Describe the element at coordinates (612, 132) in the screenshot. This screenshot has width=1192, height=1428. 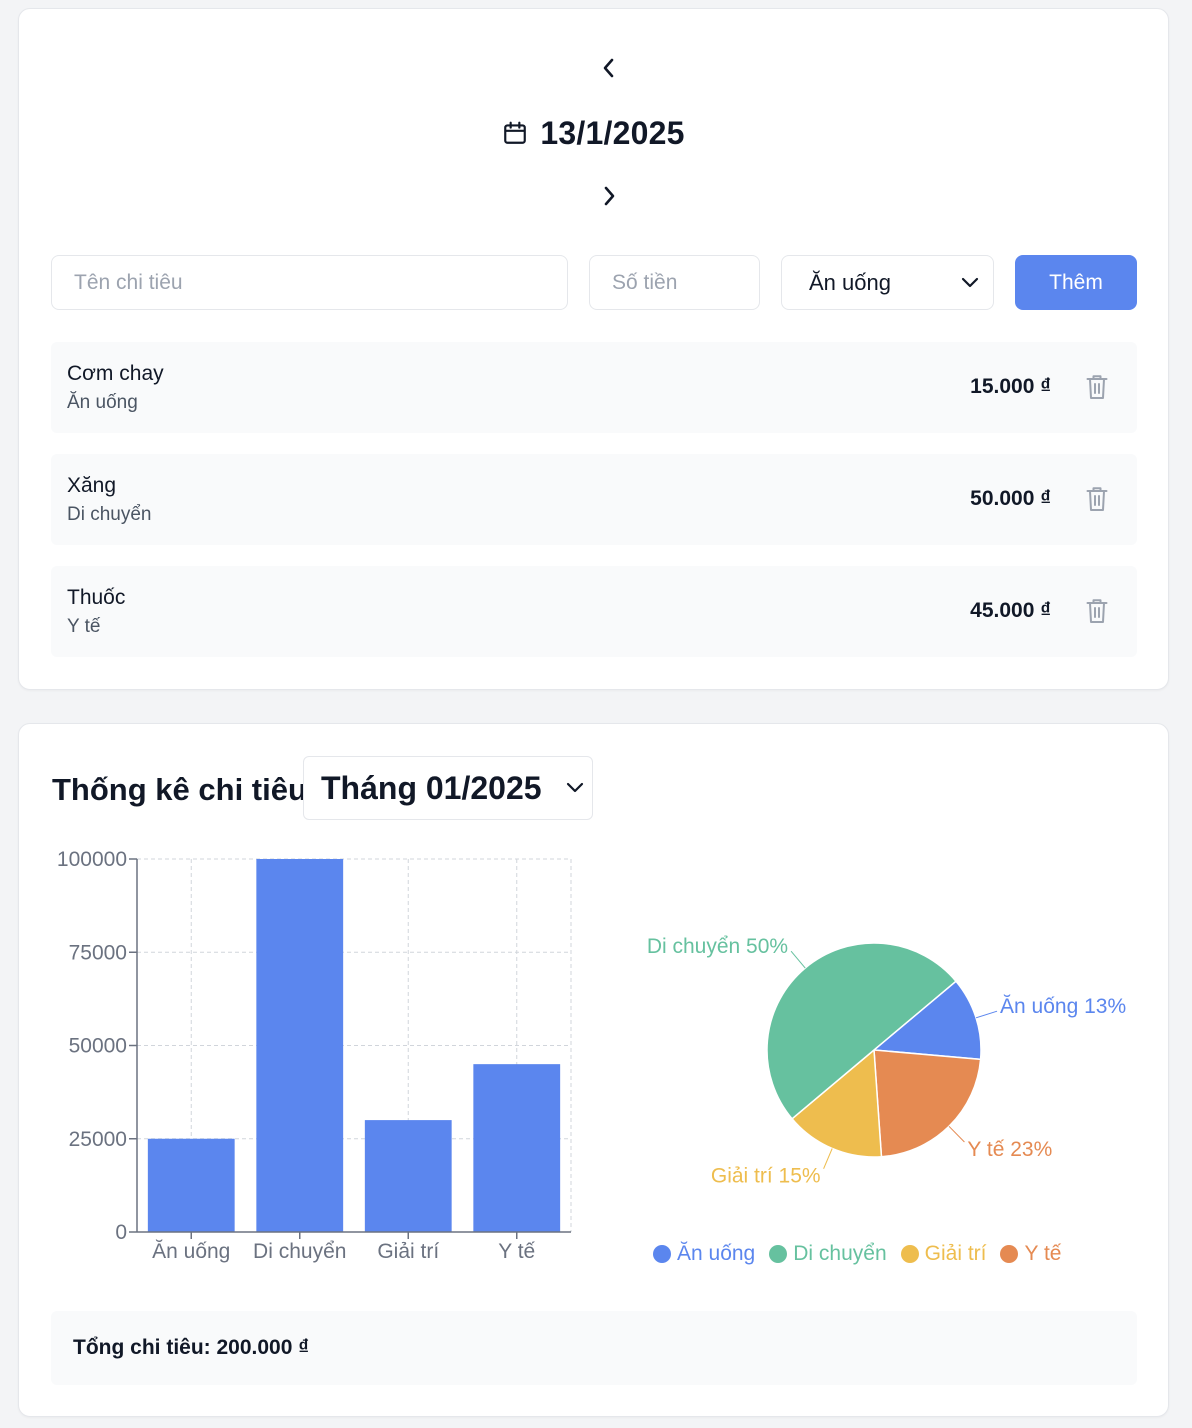
I see `date-label: 13/1/2025` at that location.